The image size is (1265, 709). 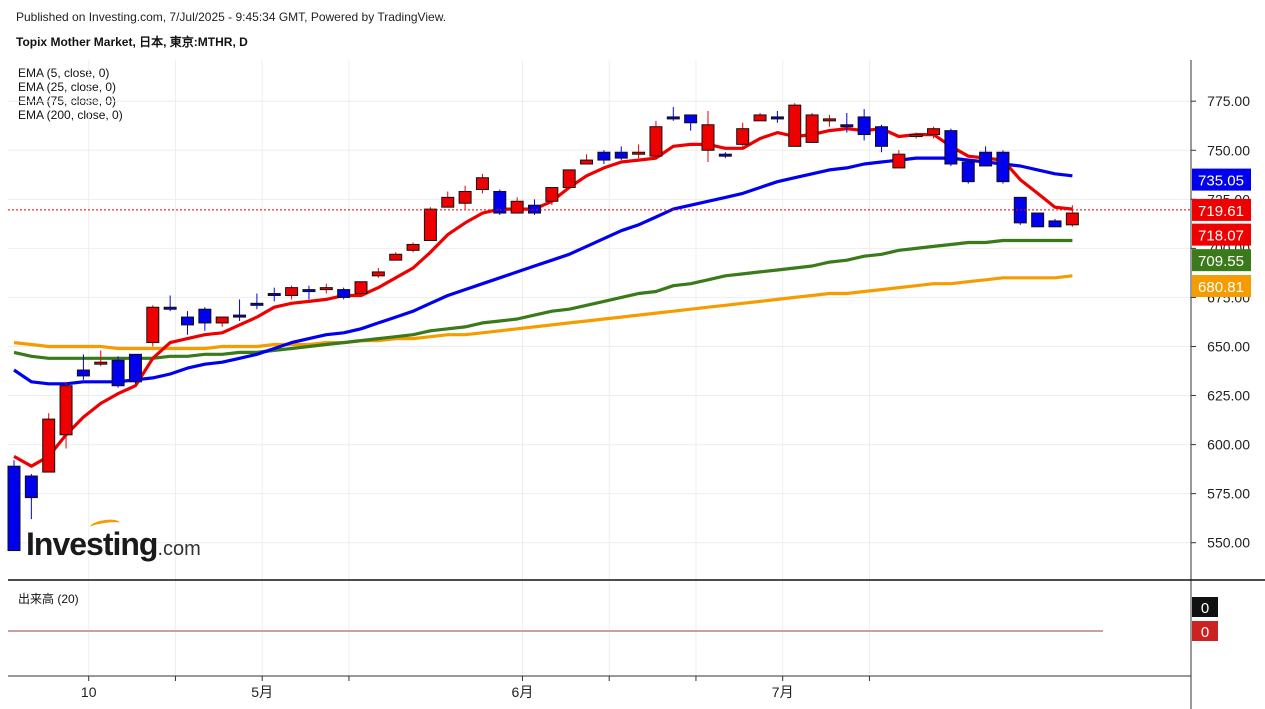 I want to click on x-tick-label: 7月, so click(x=783, y=692).